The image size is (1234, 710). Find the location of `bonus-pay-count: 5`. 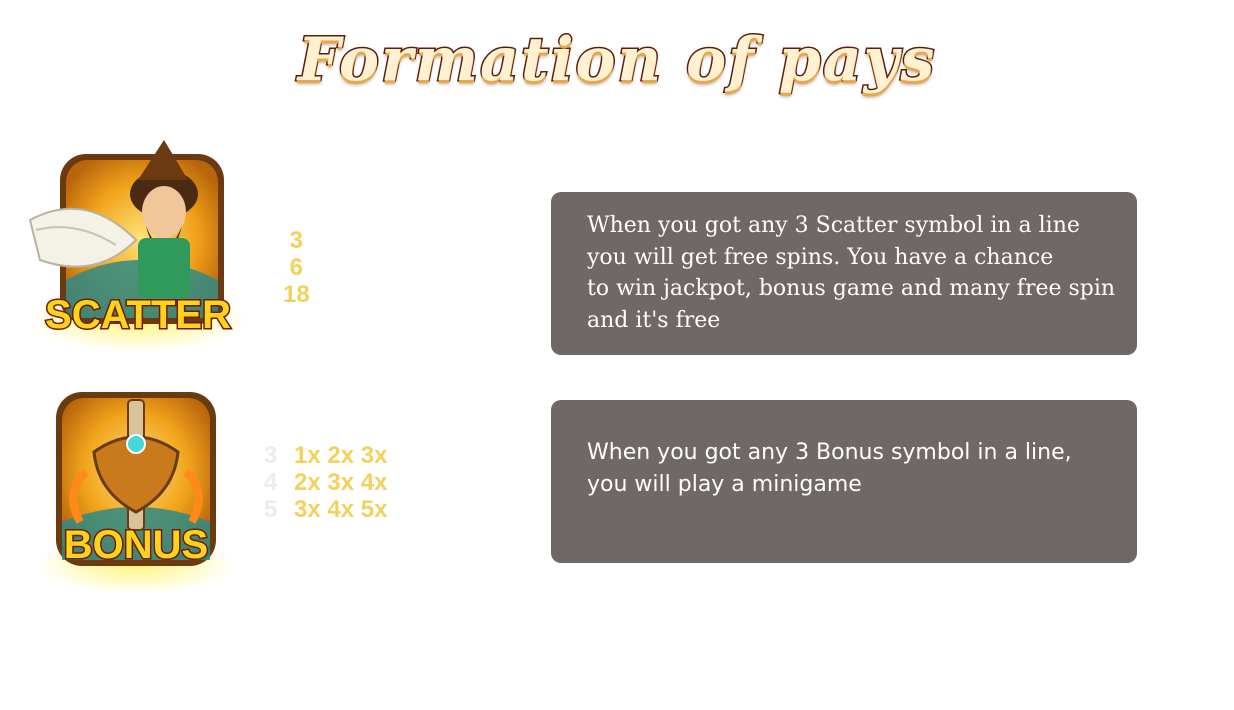

bonus-pay-count: 5 is located at coordinates (271, 509).